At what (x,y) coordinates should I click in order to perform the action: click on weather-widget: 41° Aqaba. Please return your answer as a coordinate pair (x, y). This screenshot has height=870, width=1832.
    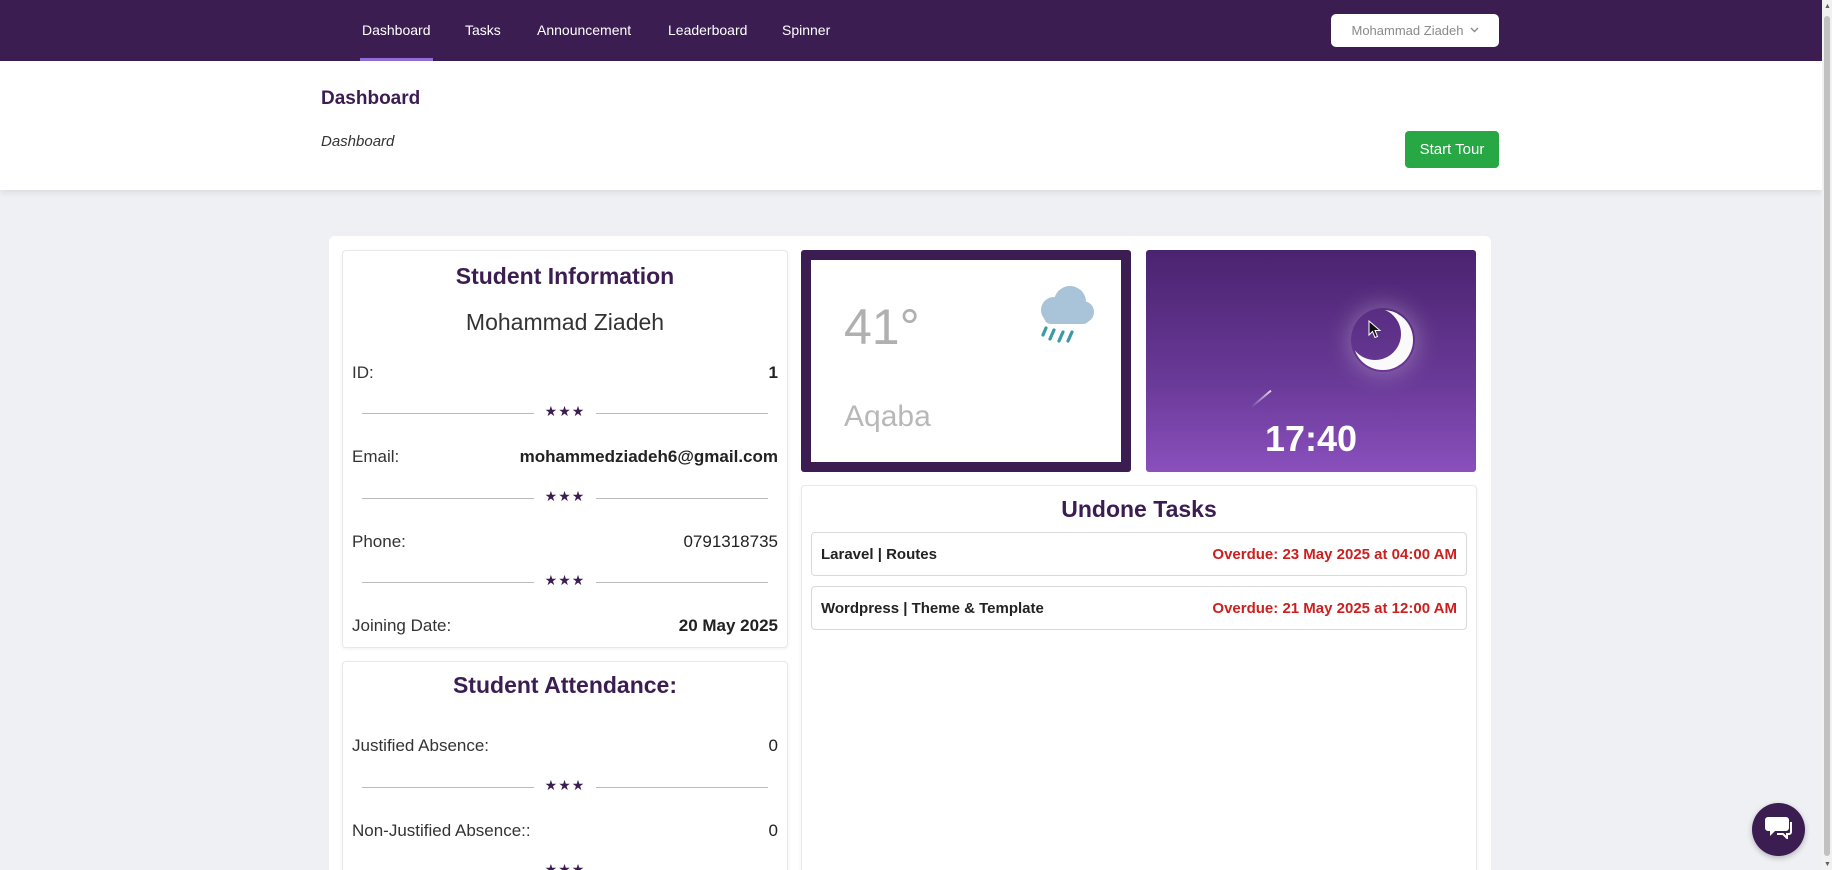
    Looking at the image, I should click on (966, 361).